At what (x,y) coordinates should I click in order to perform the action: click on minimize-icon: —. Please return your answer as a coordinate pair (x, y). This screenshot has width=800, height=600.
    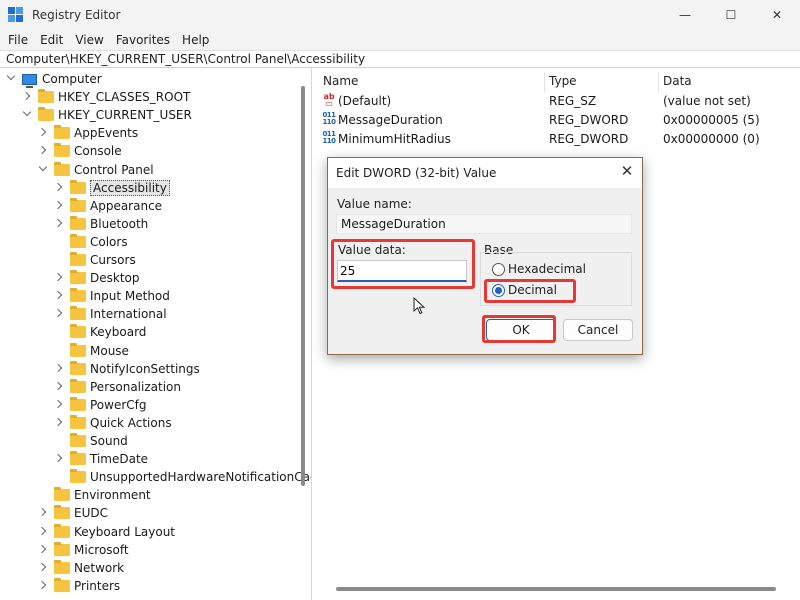
    Looking at the image, I should click on (685, 15).